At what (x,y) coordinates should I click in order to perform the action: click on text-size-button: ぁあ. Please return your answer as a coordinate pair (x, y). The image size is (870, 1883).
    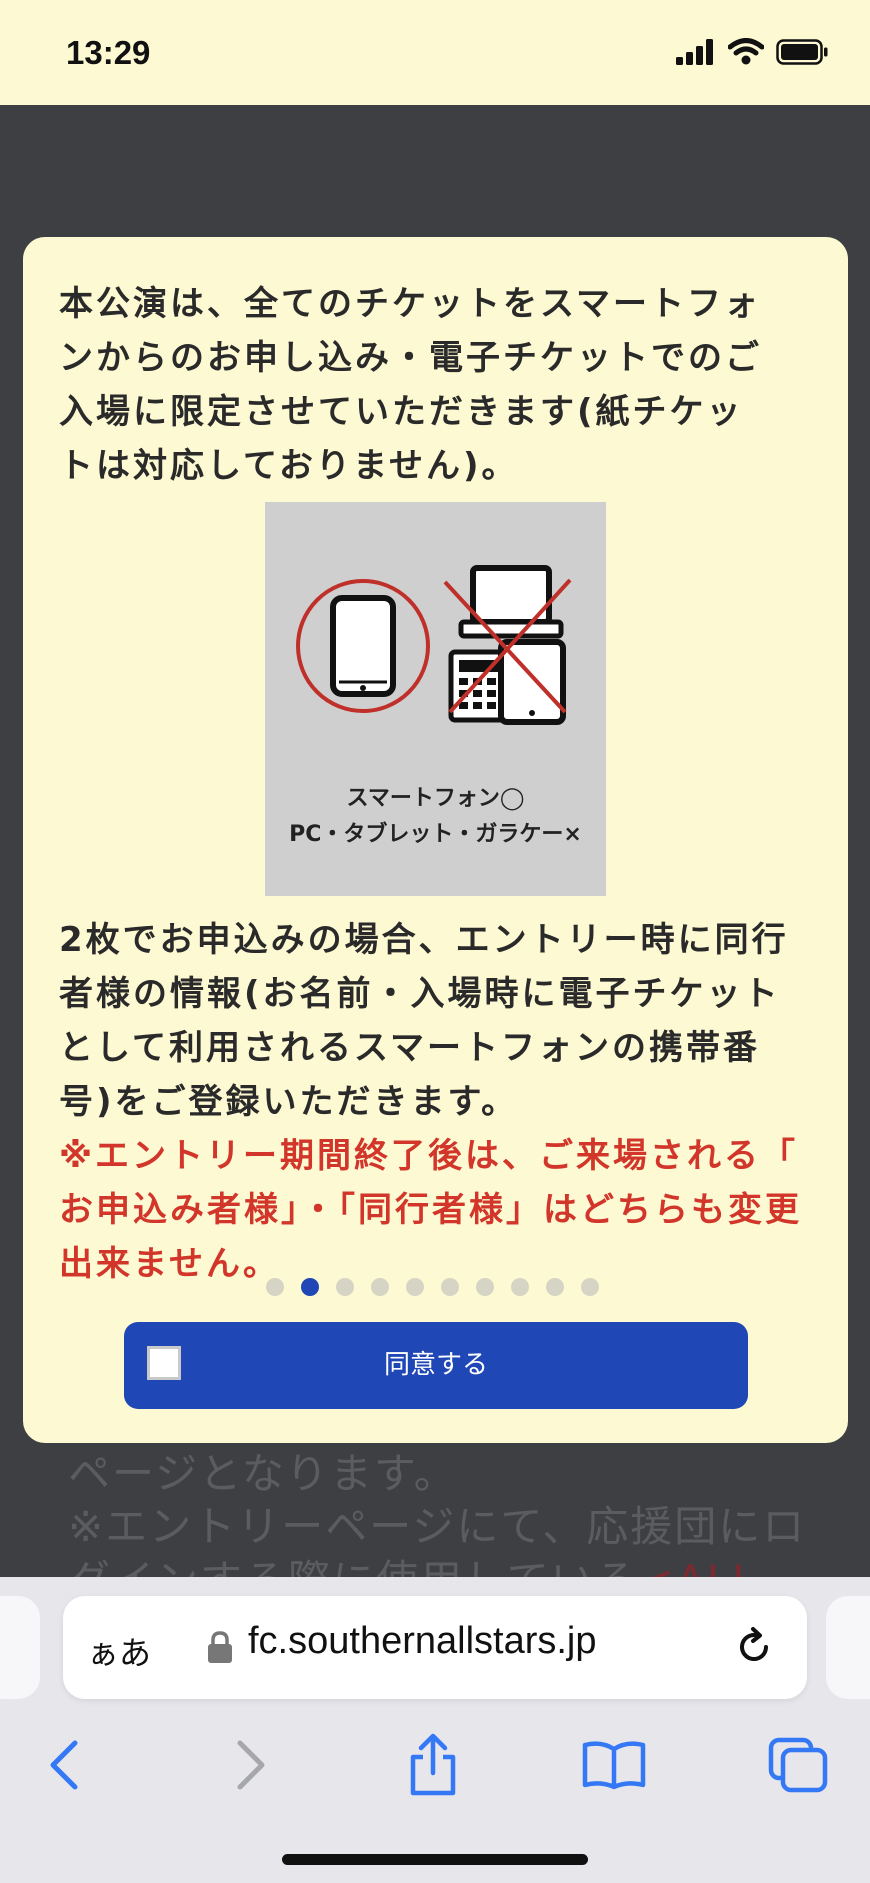
    Looking at the image, I should click on (119, 1651).